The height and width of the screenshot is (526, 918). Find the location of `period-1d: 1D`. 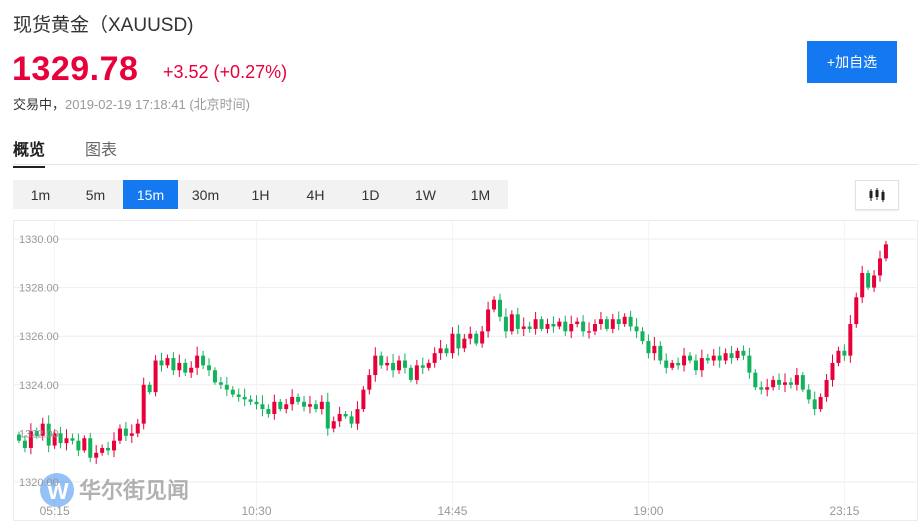

period-1d: 1D is located at coordinates (370, 194).